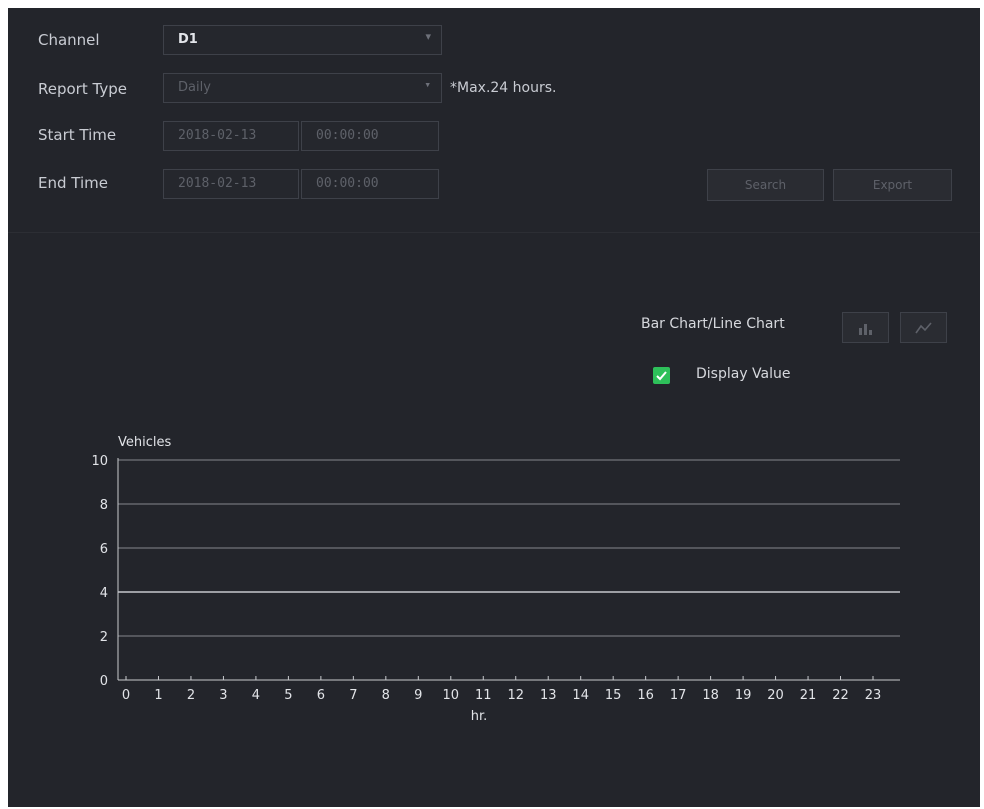 Image resolution: width=984 pixels, height=809 pixels. Describe the element at coordinates (479, 716) in the screenshot. I see `x-axis-title: hr.` at that location.